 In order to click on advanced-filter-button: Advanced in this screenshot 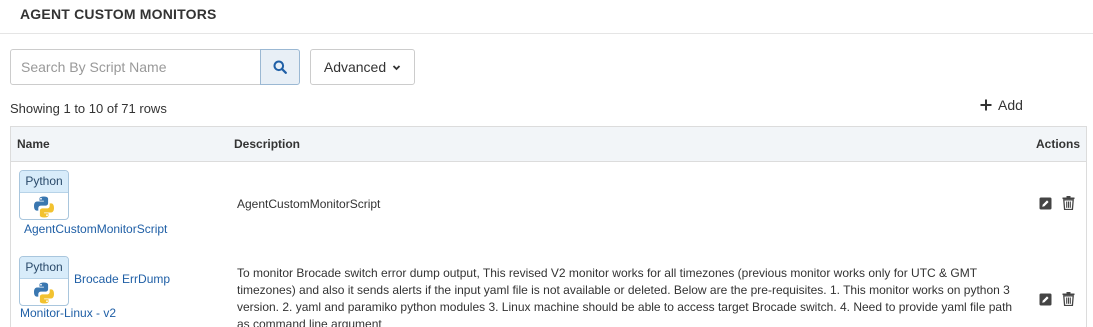, I will do `click(362, 67)`.